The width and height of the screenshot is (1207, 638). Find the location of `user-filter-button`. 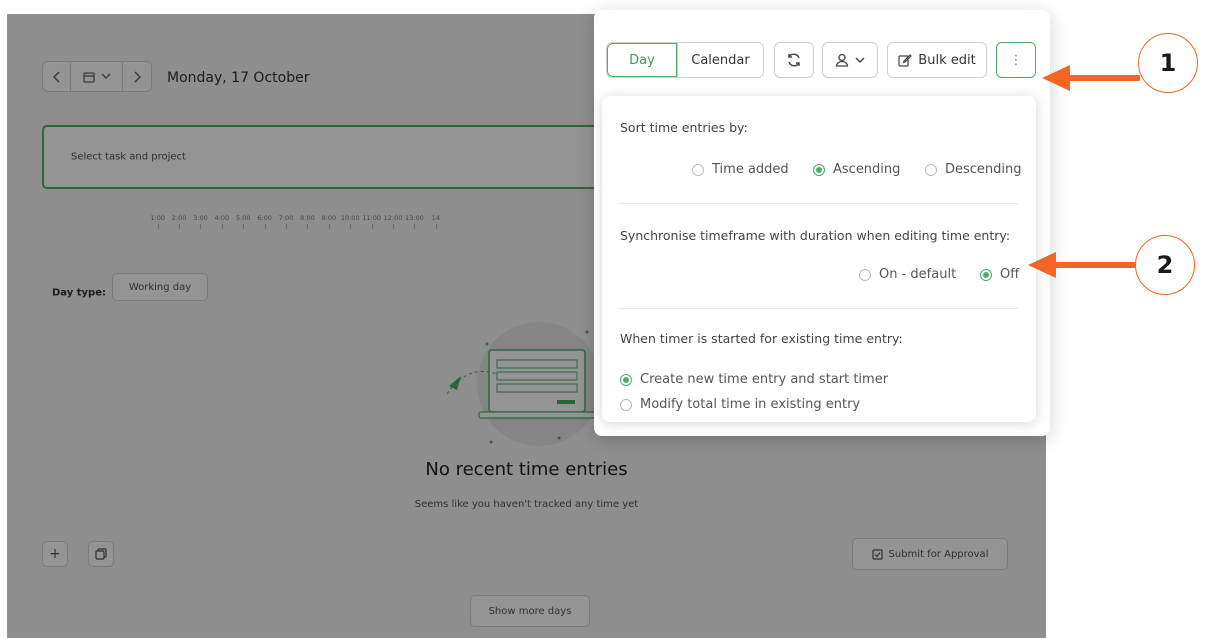

user-filter-button is located at coordinates (850, 60).